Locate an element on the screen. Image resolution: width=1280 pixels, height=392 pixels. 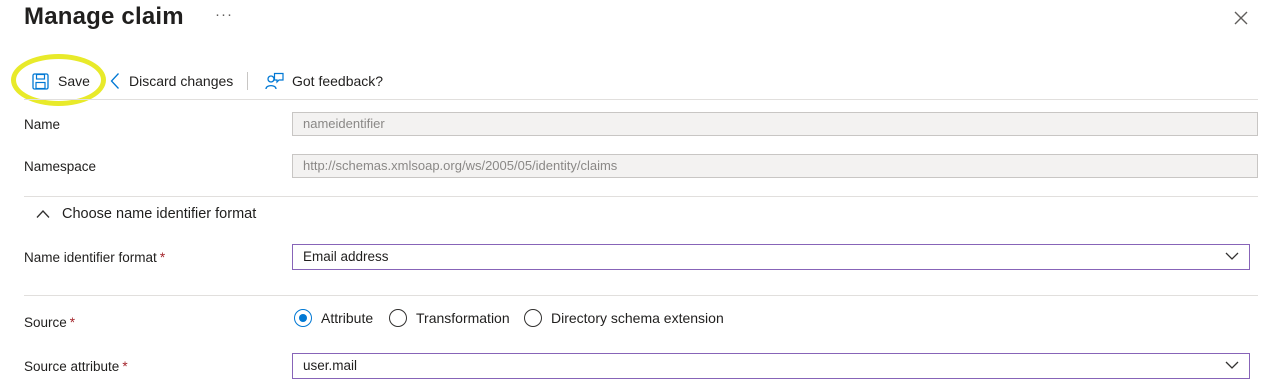
source-radio-transformation: Transformation is located at coordinates (449, 318).